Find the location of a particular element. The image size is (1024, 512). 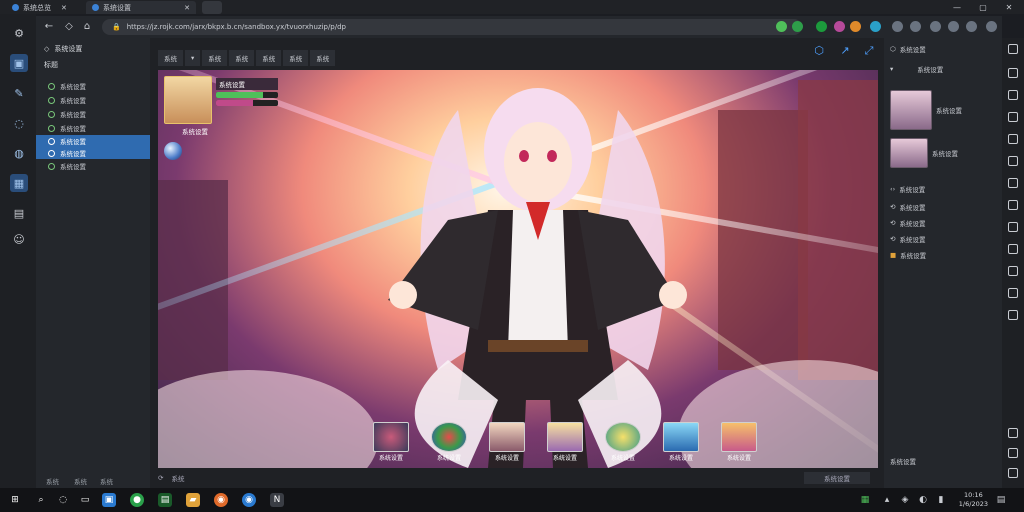

folder-icon: ▰ is located at coordinates (193, 500).